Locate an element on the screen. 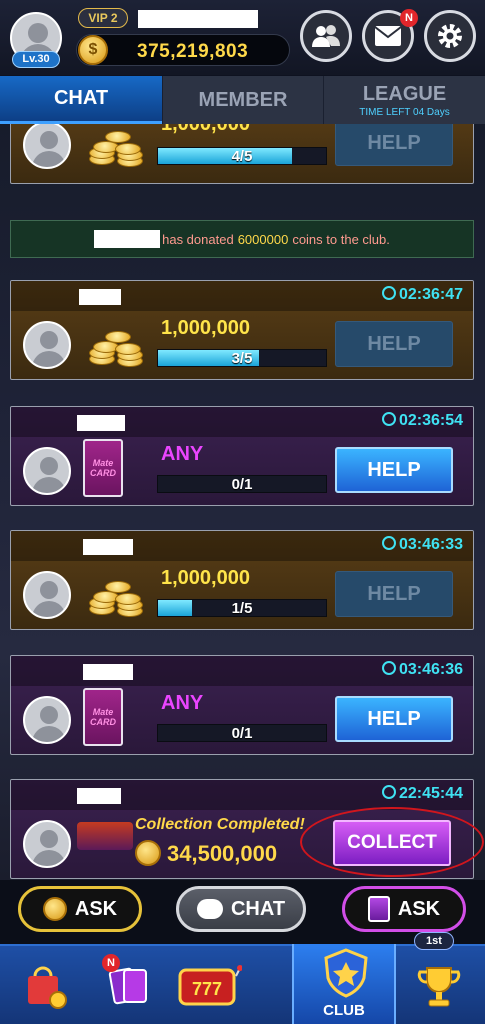 The image size is (485, 1024). notice-post: coins to the club. is located at coordinates (341, 239).